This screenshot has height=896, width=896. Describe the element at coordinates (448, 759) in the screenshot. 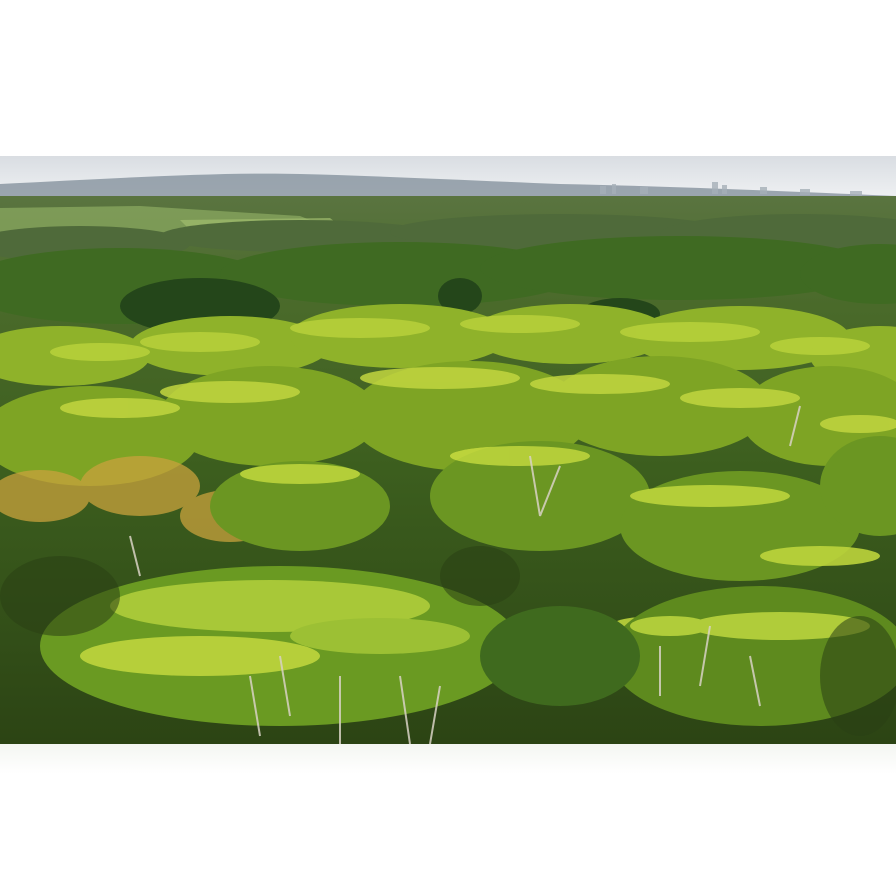

I see `photo-bottom-fade` at that location.